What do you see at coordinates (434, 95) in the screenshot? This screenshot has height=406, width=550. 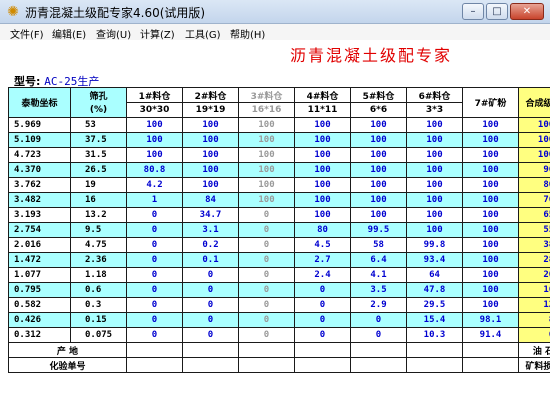 I see `bin-header-6: 6#料仓` at bounding box center [434, 95].